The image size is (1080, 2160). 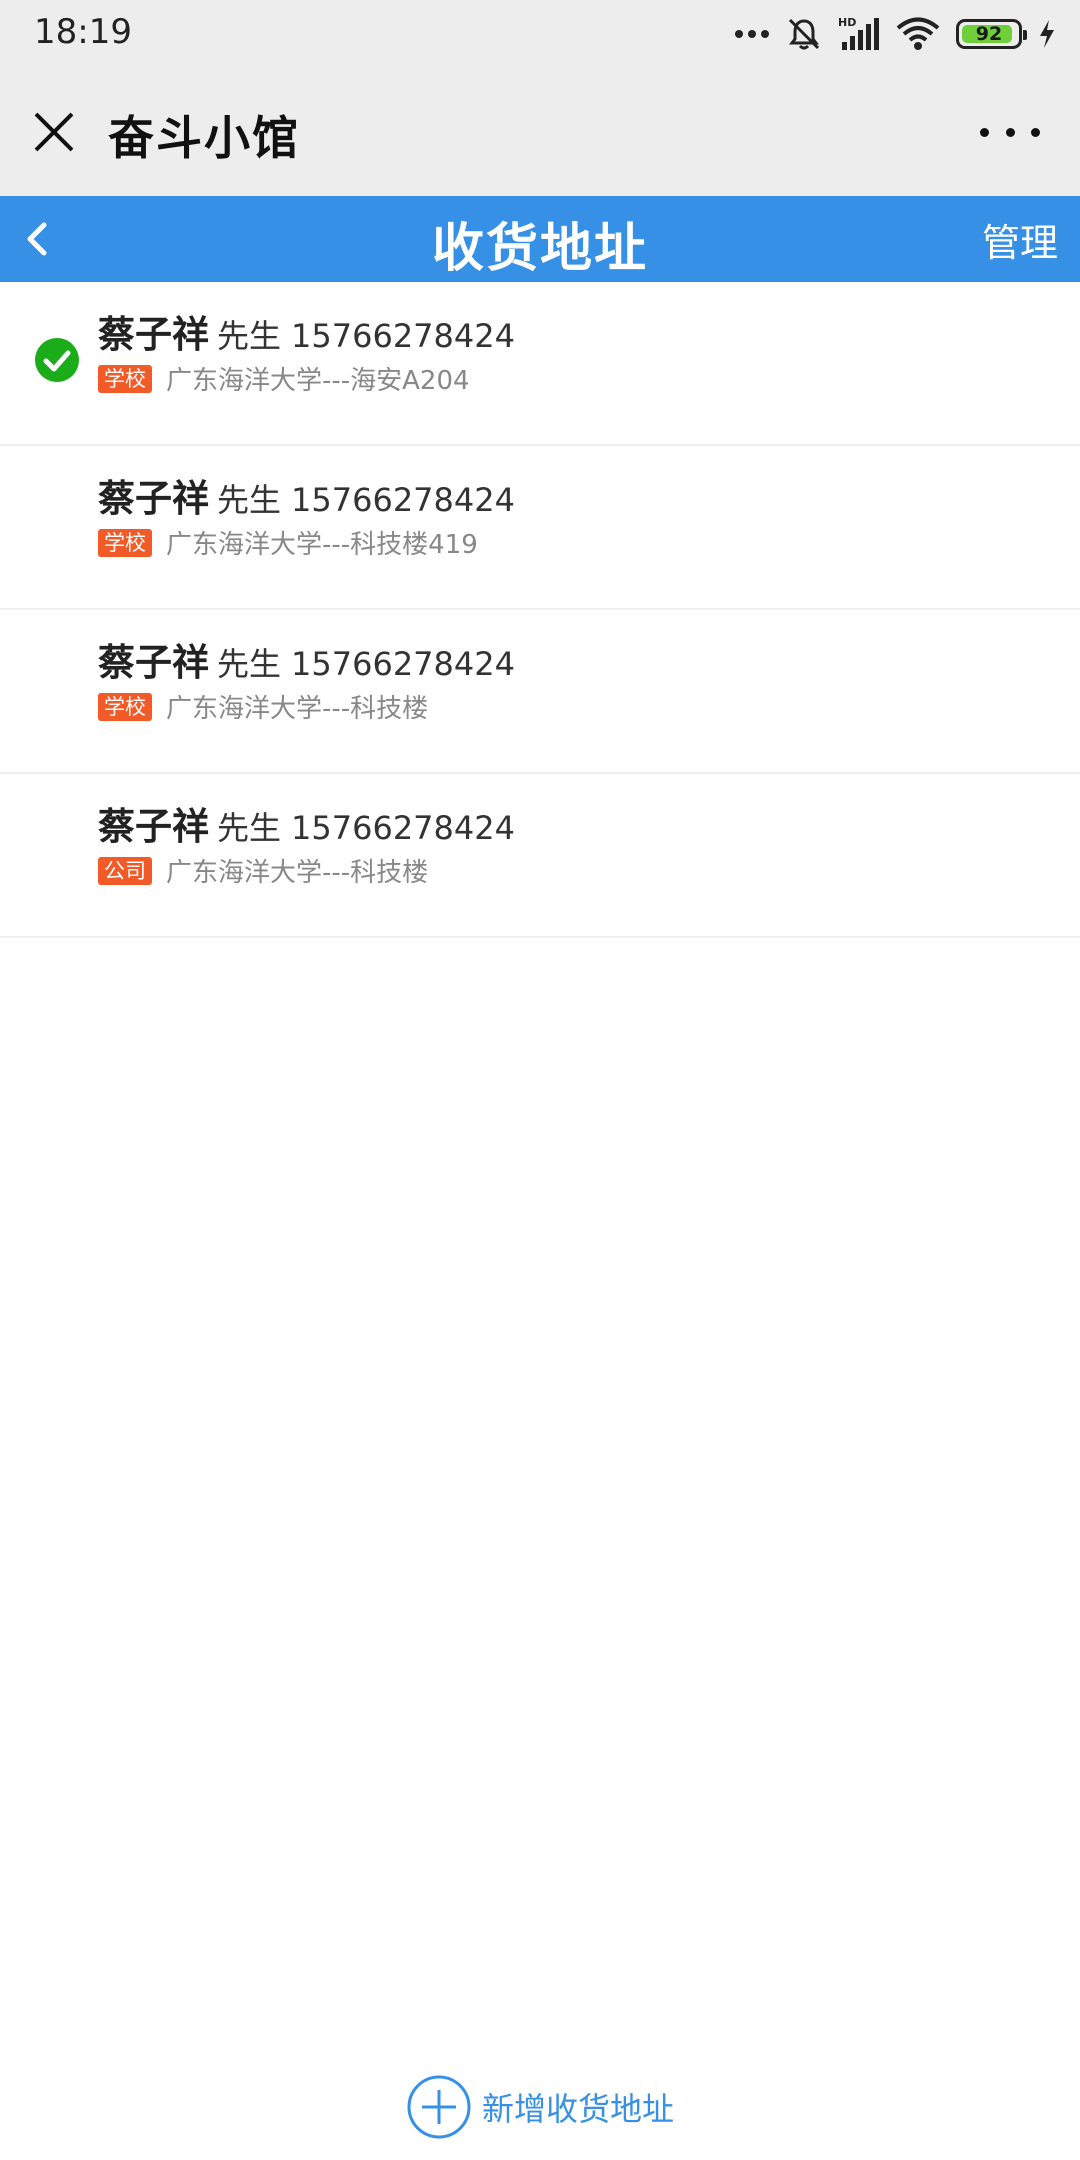 I want to click on address-item: 蔡子祥 先生 15766278424 学校 广东海洋大学---科技楼419, so click(x=540, y=528).